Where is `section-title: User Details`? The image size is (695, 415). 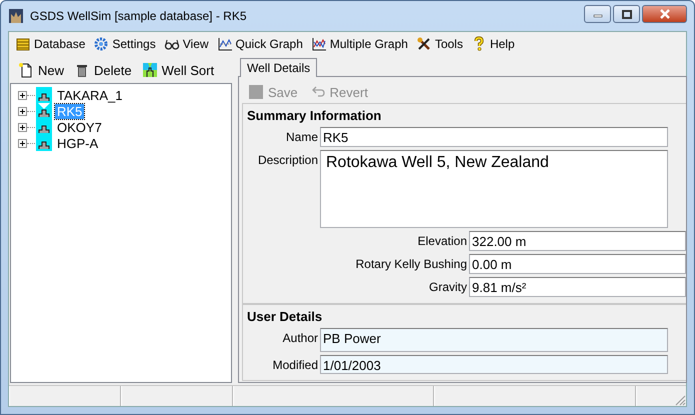
section-title: User Details is located at coordinates (285, 317).